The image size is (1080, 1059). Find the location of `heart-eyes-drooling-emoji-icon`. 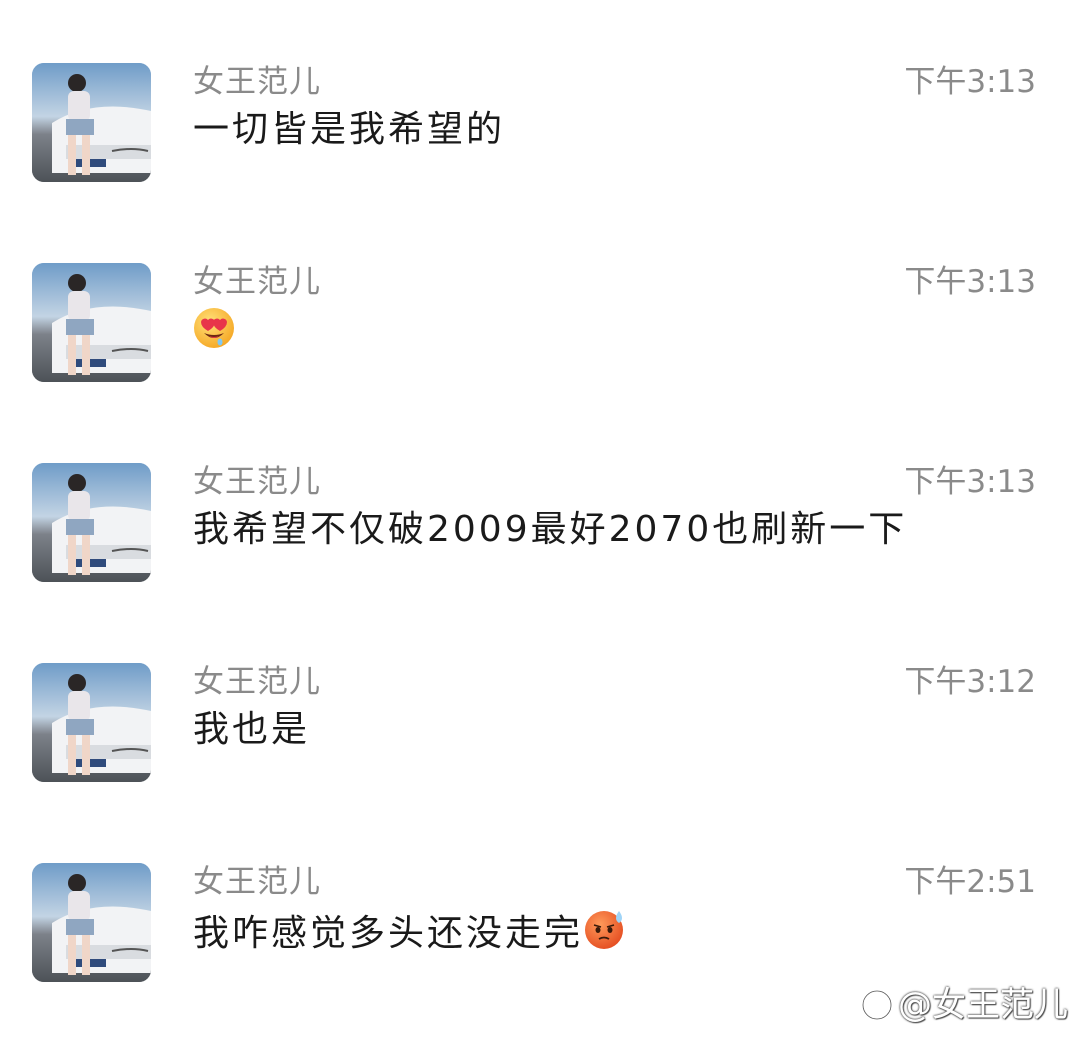

heart-eyes-drooling-emoji-icon is located at coordinates (214, 334).